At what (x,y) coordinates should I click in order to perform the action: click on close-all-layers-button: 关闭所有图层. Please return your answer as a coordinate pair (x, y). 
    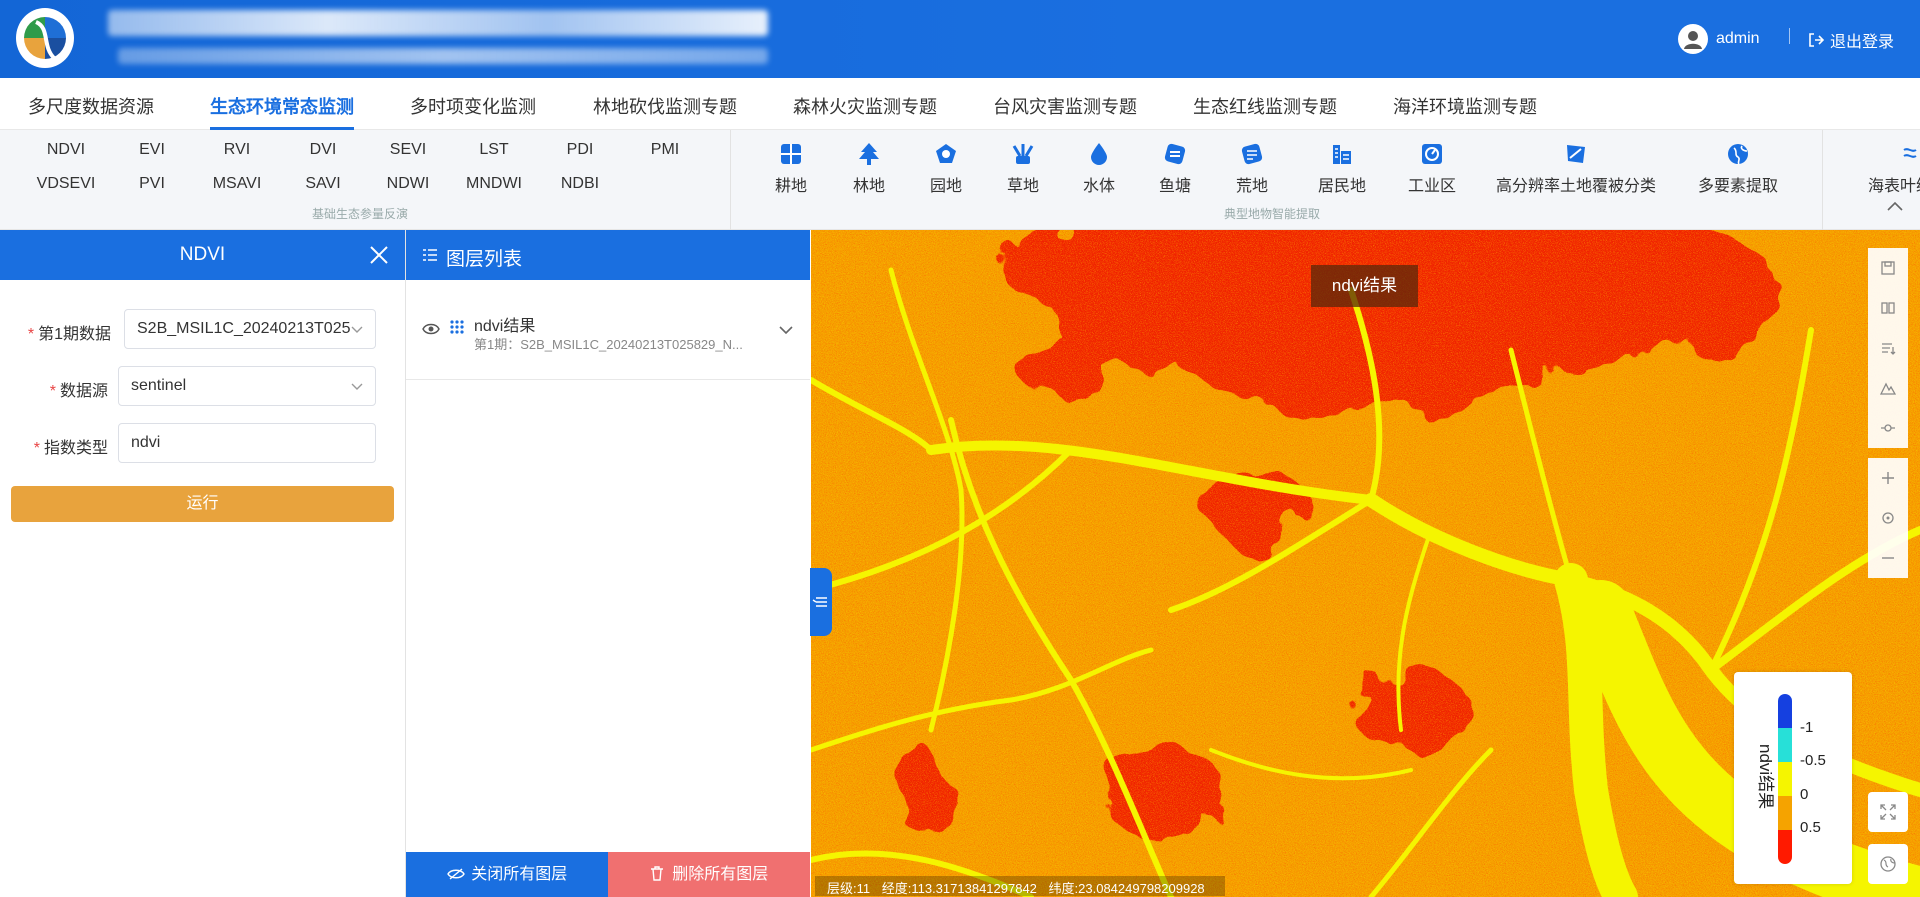
    Looking at the image, I should click on (507, 874).